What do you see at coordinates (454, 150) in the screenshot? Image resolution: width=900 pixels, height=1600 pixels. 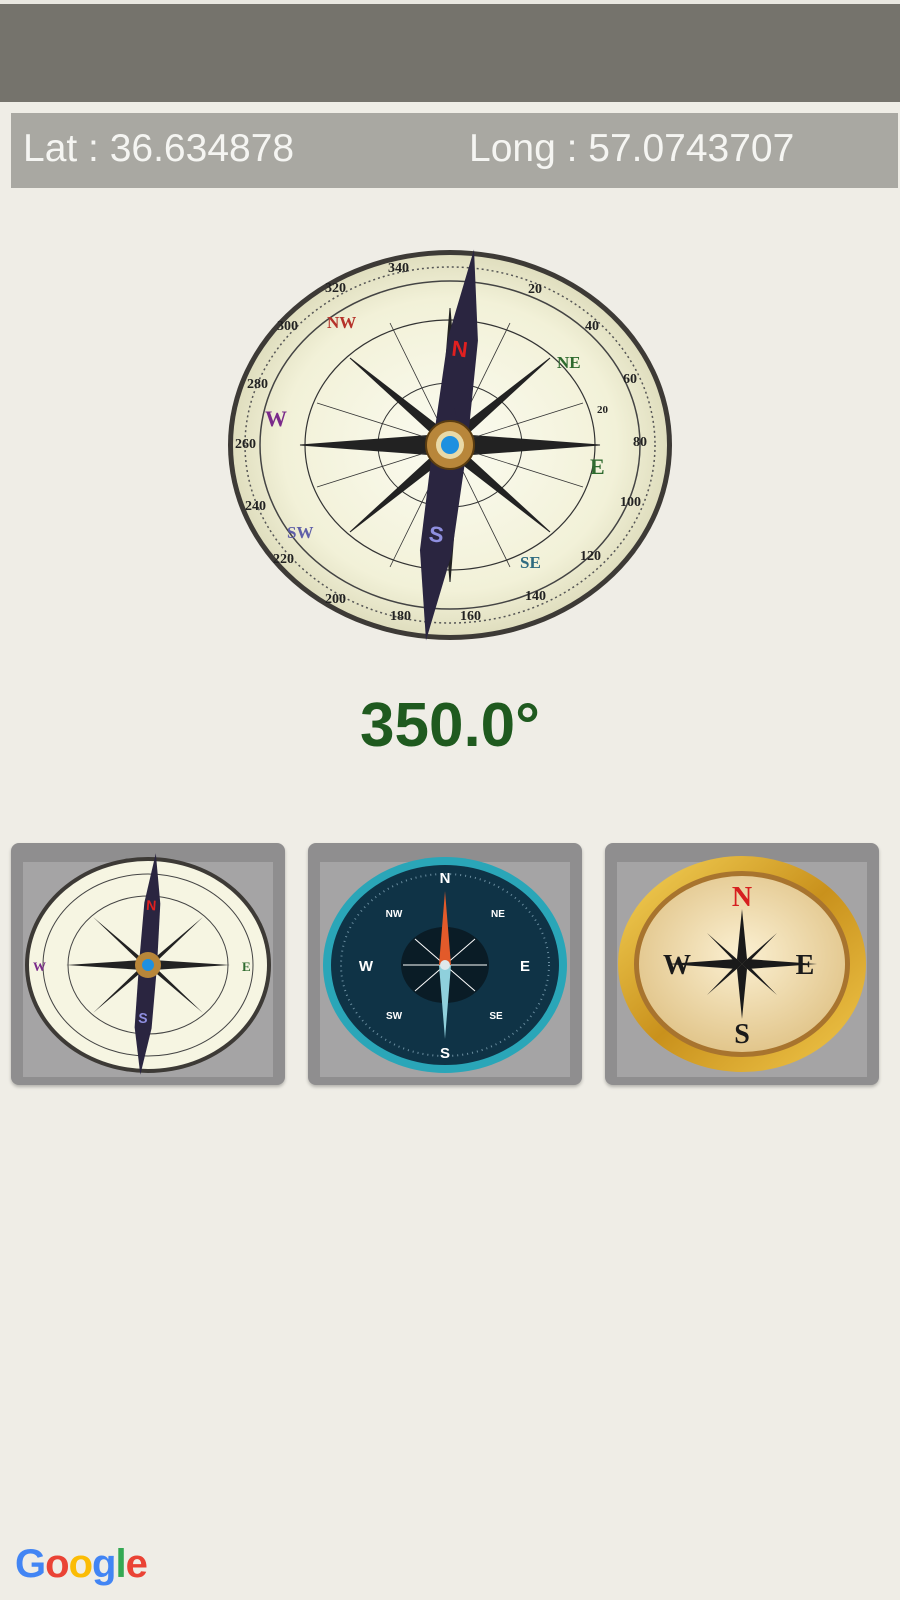 I see `coordinates-bar: Lat : 36.634878 Long : 57.0743707` at bounding box center [454, 150].